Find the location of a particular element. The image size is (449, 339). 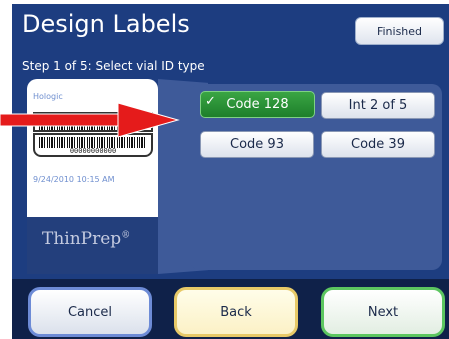

back-button: Back is located at coordinates (236, 312).